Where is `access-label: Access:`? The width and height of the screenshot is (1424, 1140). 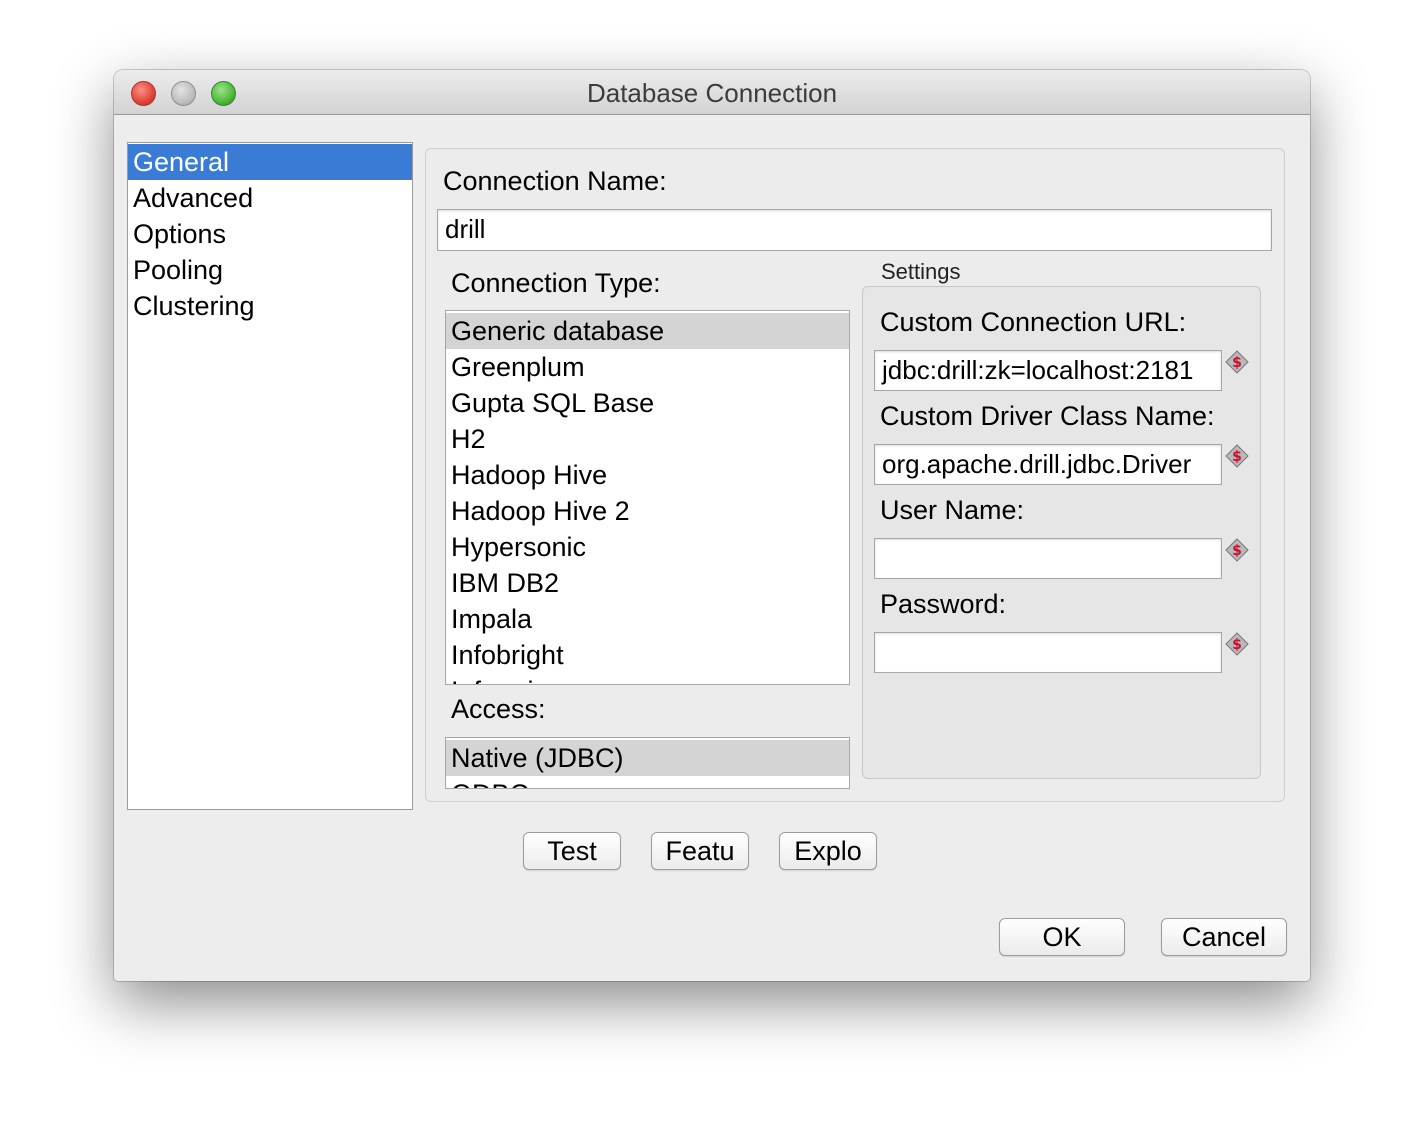
access-label: Access: is located at coordinates (498, 709).